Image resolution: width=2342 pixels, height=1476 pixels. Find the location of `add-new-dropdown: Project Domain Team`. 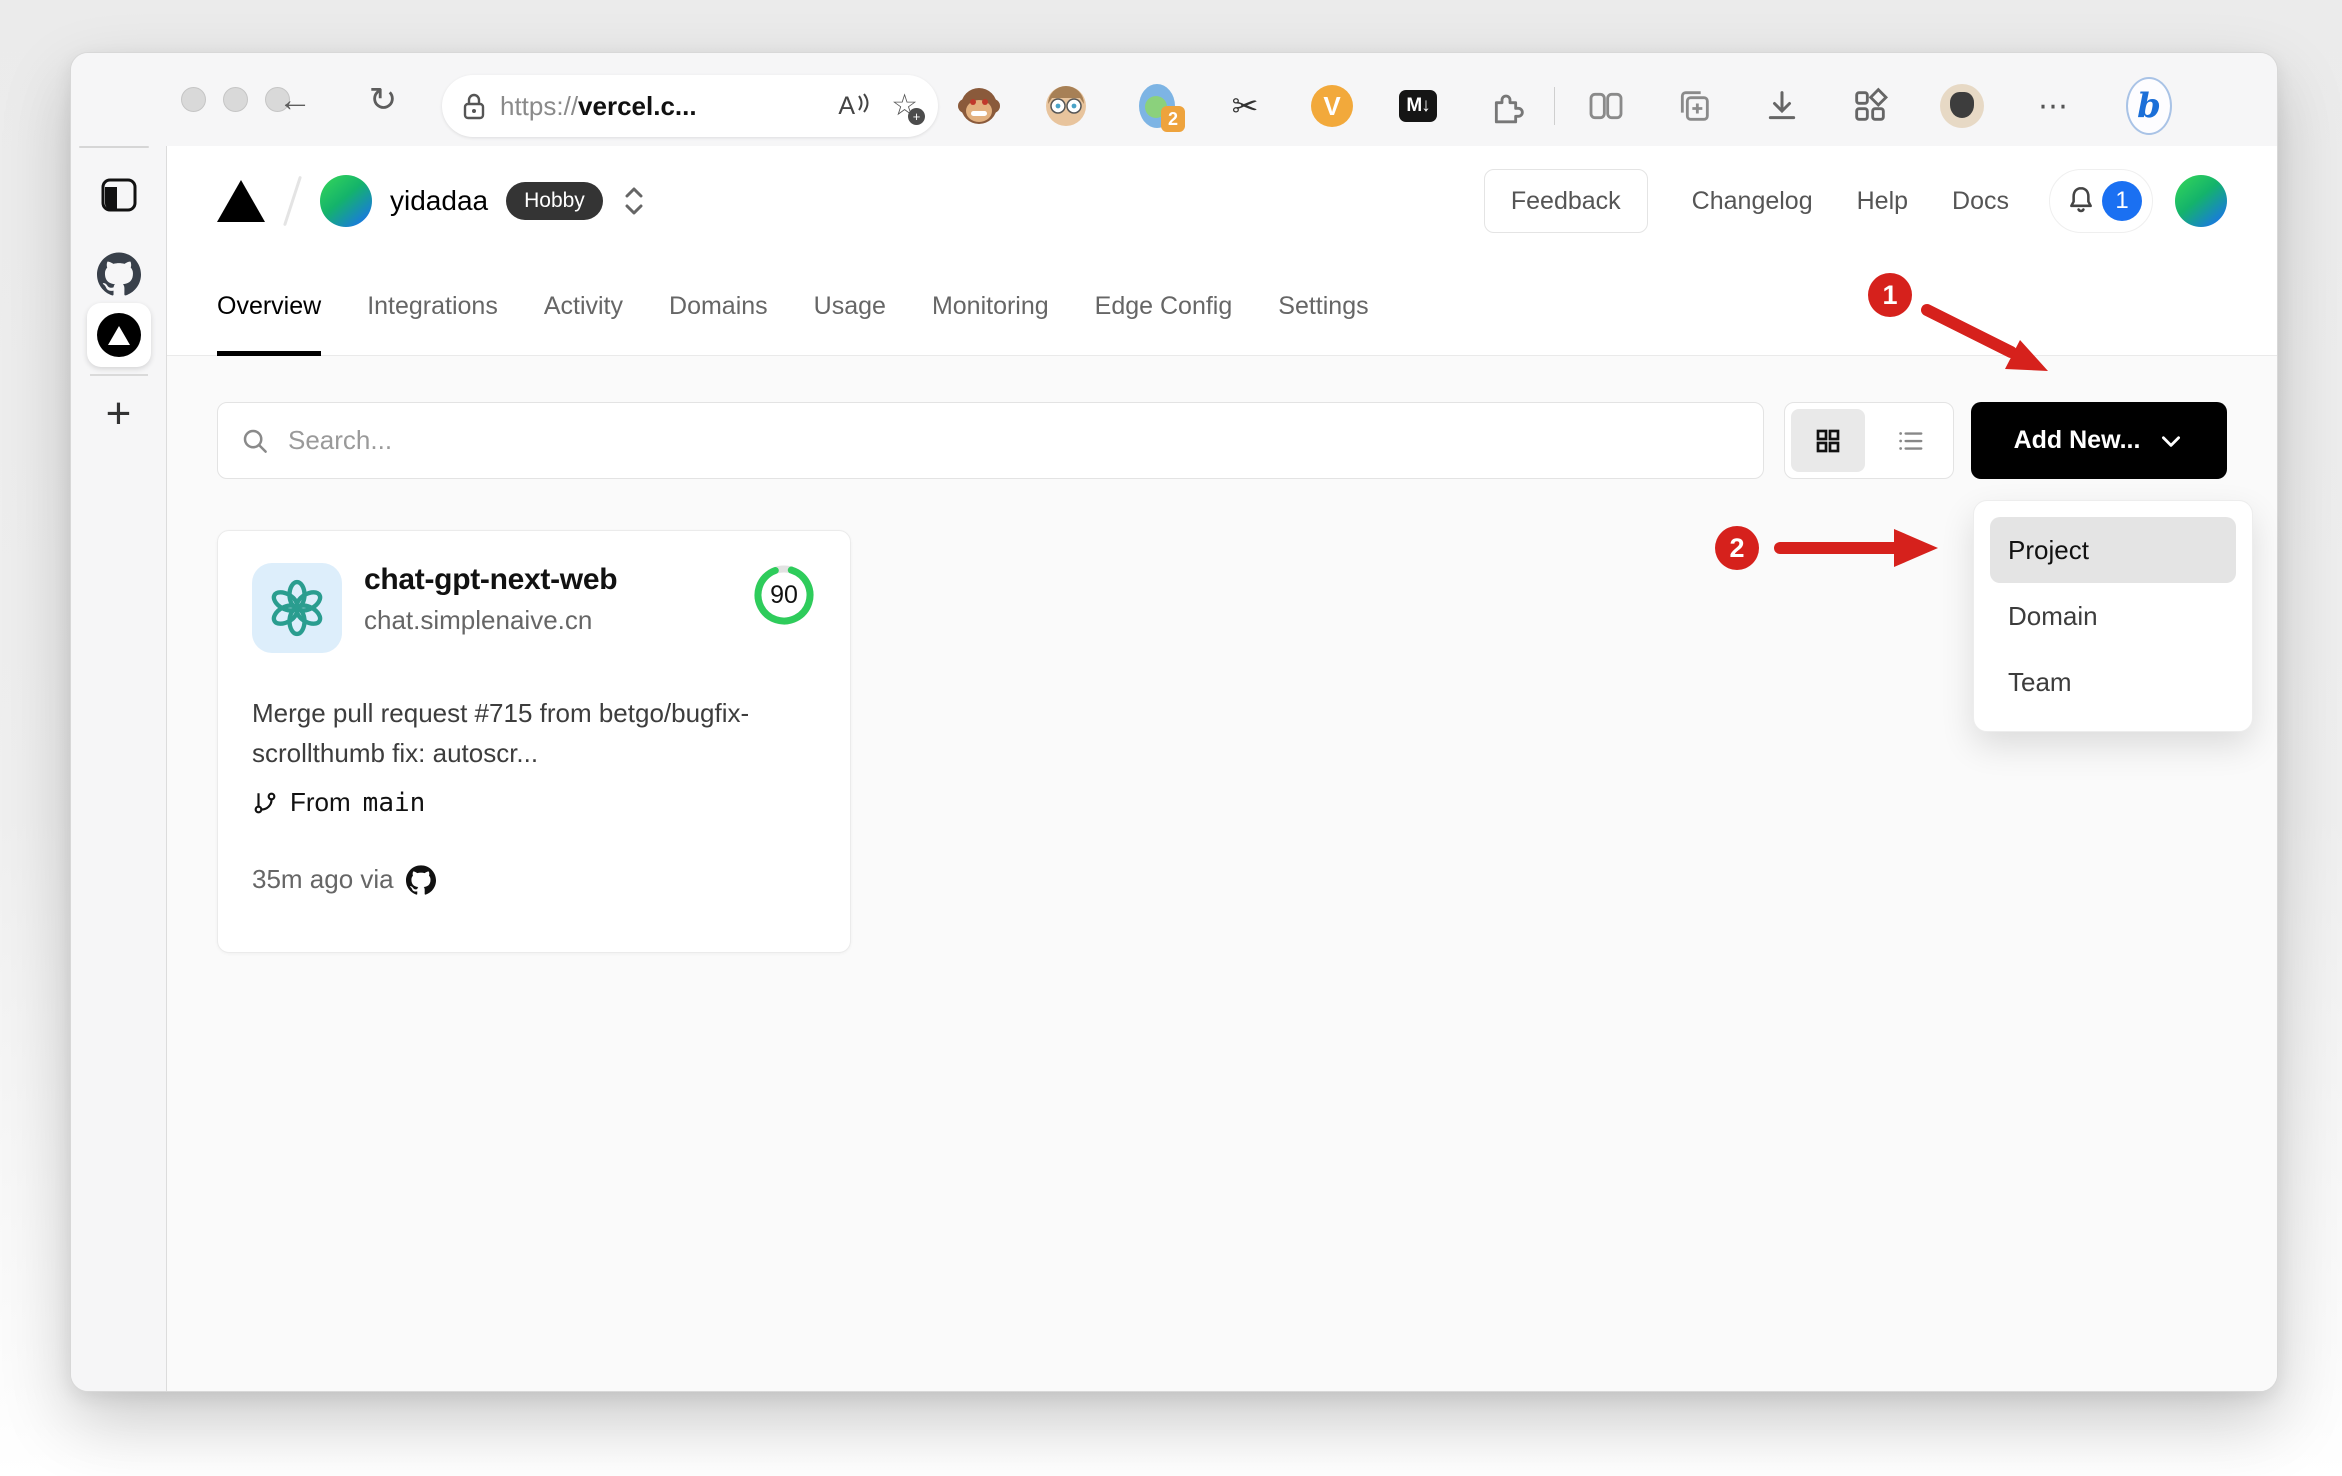

add-new-dropdown: Project Domain Team is located at coordinates (2113, 616).